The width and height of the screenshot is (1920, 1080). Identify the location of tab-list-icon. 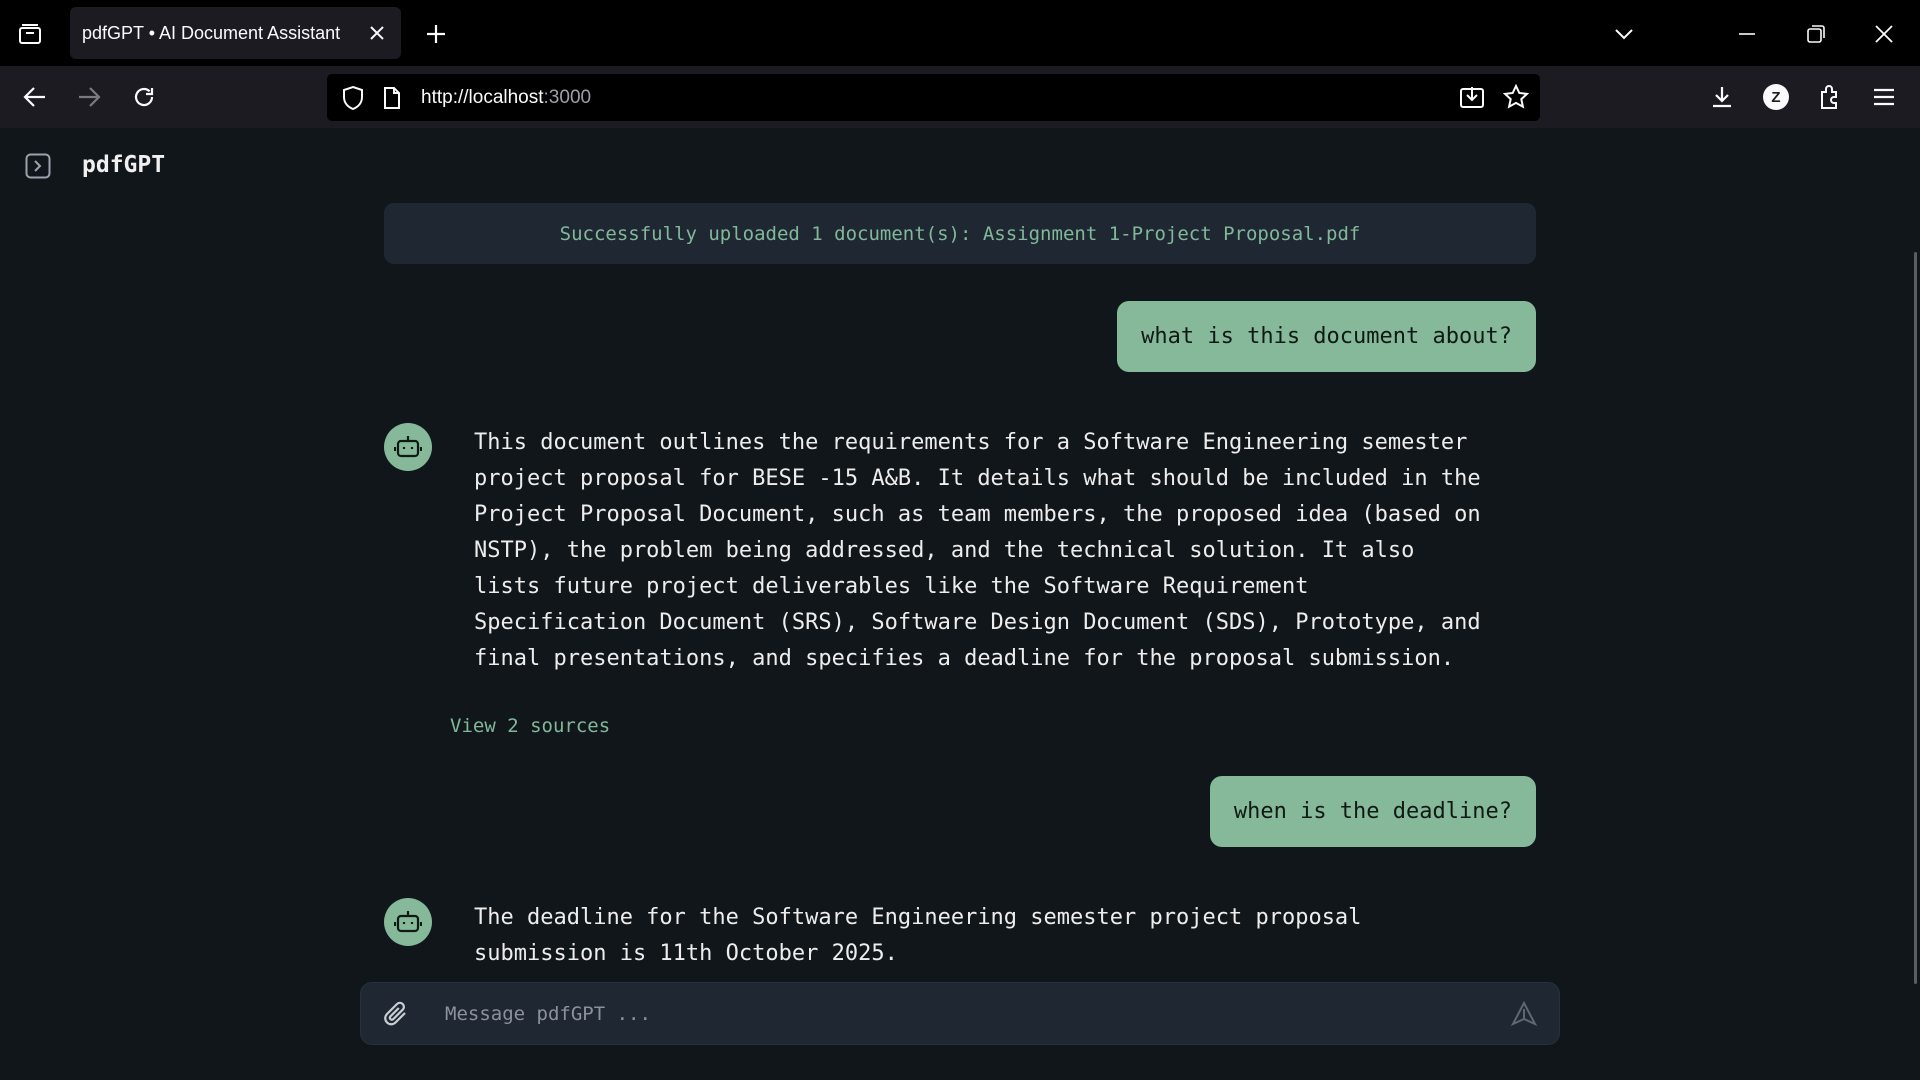
(30, 34).